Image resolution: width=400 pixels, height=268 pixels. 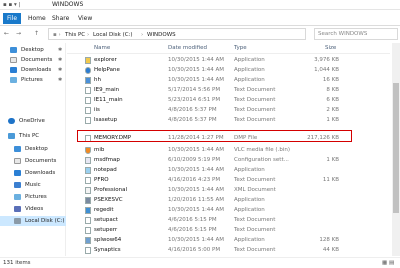 What do you see at coordinates (111, 190) in the screenshot?
I see `file-name: Professional` at bounding box center [111, 190].